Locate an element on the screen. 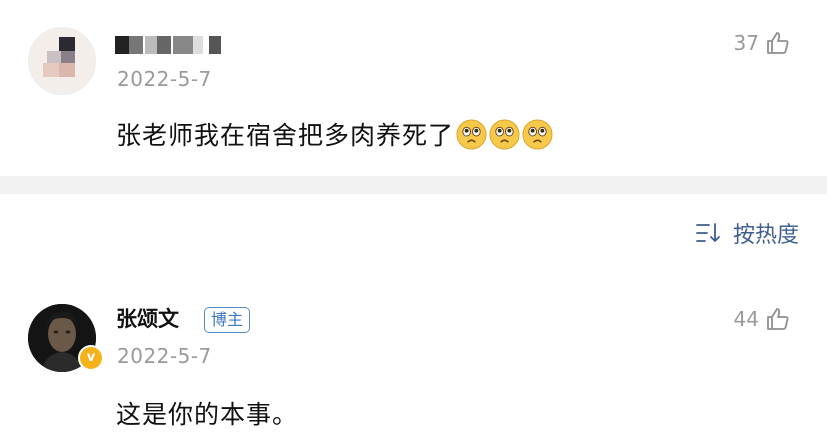 This screenshot has width=827, height=447. sort-label: 按热度 is located at coordinates (765, 235).